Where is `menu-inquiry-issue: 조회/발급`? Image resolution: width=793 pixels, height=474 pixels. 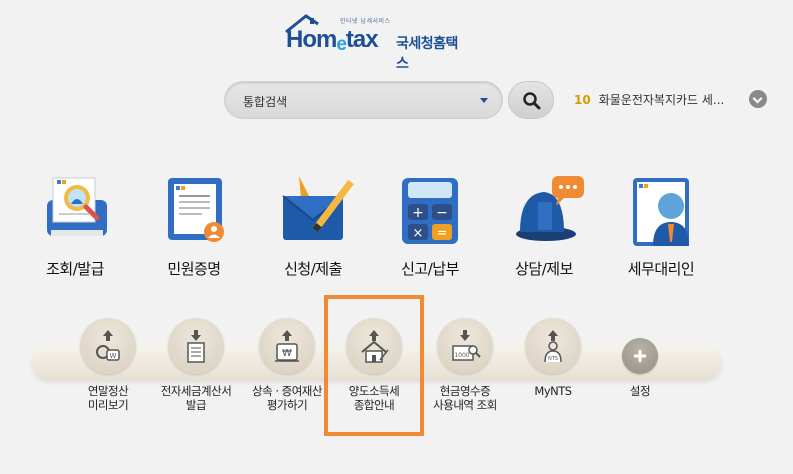 menu-inquiry-issue: 조회/발급 is located at coordinates (75, 226).